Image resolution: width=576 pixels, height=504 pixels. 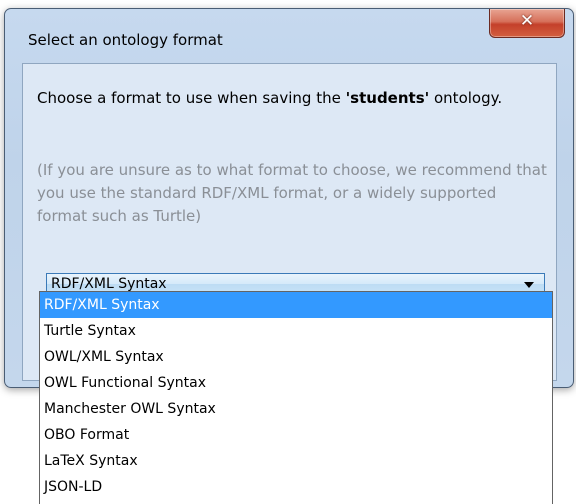 What do you see at coordinates (296, 435) in the screenshot?
I see `format-option: OBO Format` at bounding box center [296, 435].